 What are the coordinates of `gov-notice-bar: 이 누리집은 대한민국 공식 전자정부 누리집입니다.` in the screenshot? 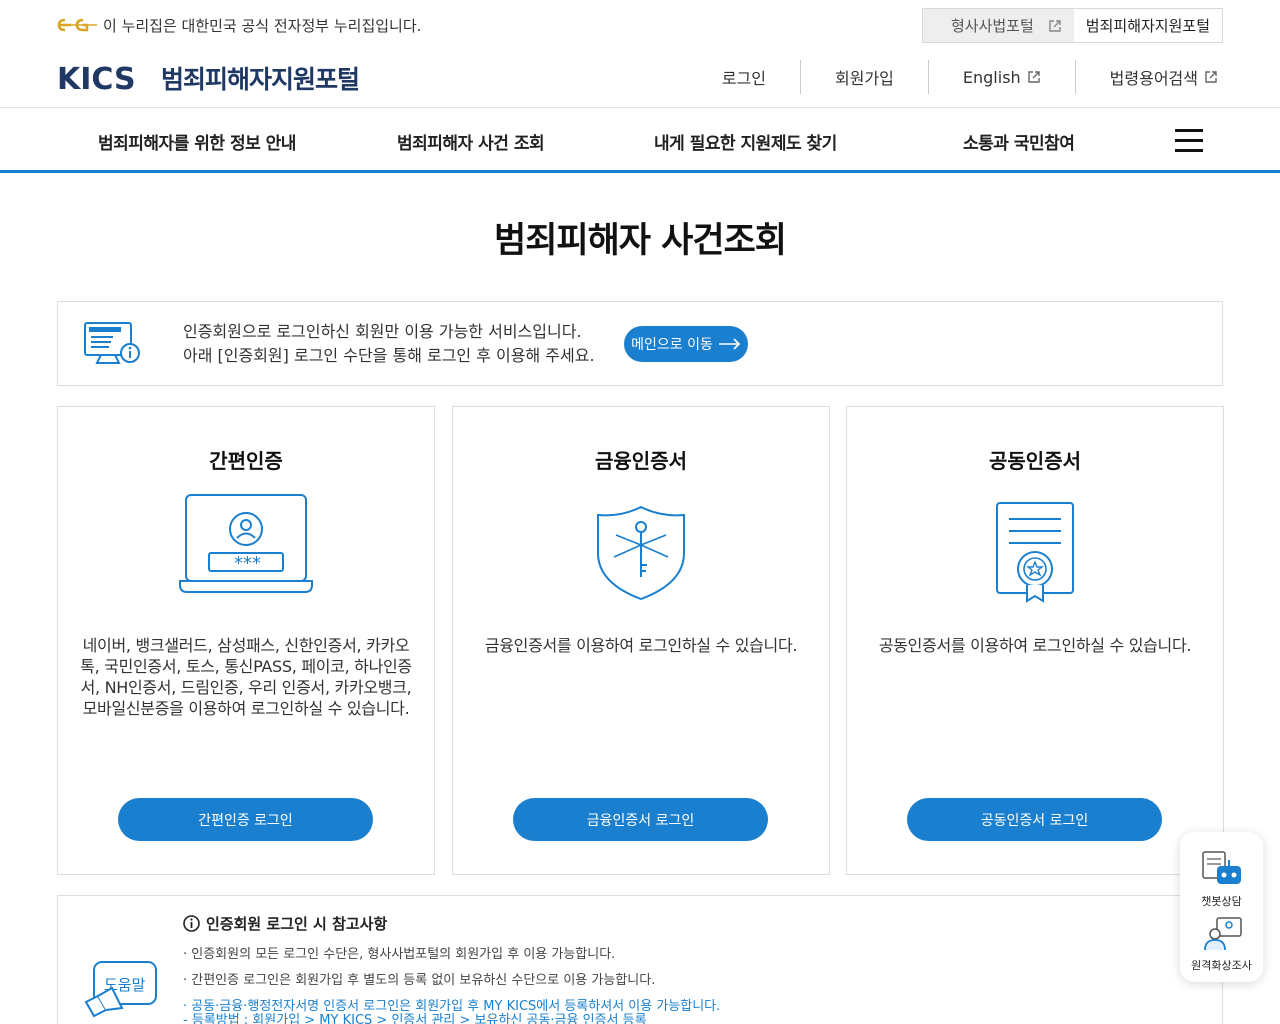 It's located at (239, 25).